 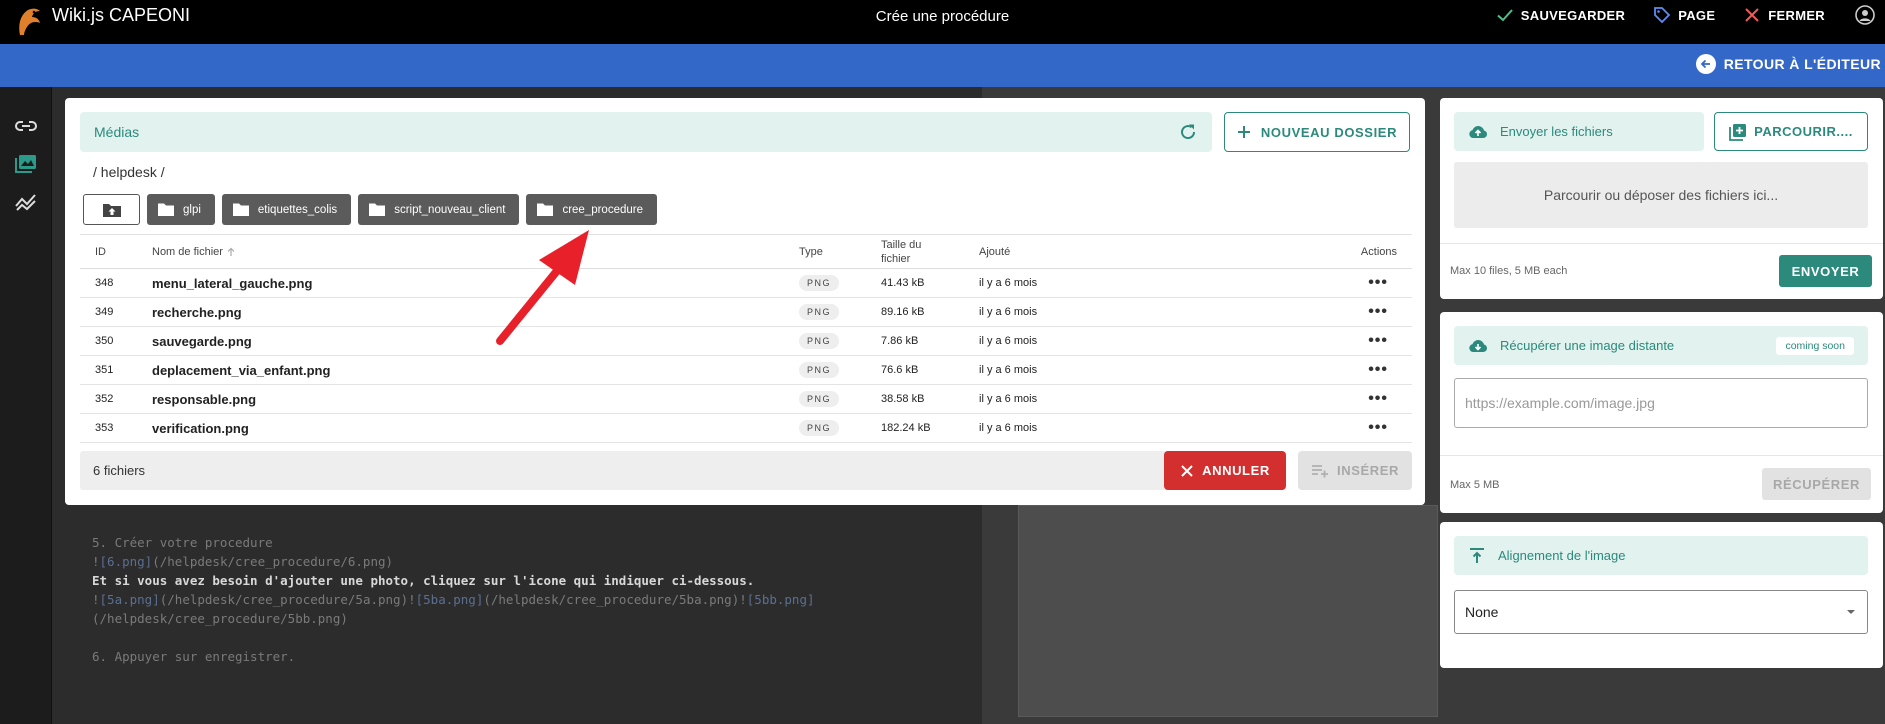 What do you see at coordinates (1044, 251) in the screenshot?
I see `column-added: Ajouté` at bounding box center [1044, 251].